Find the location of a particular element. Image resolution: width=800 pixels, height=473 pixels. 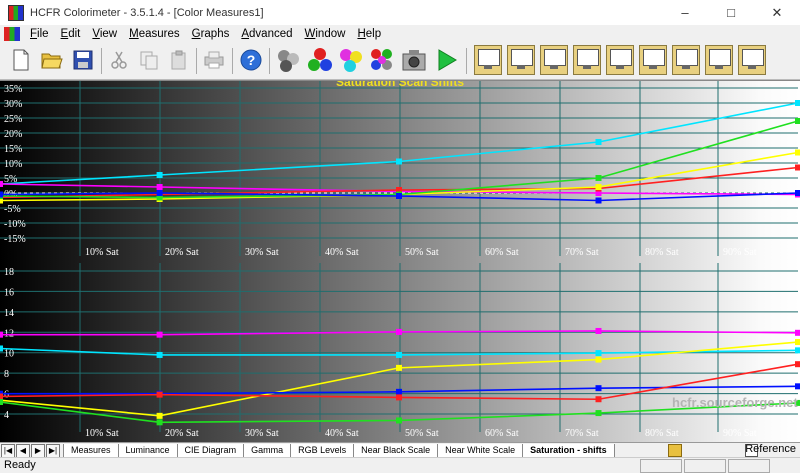

status-bar: Ready is located at coordinates (400, 465).